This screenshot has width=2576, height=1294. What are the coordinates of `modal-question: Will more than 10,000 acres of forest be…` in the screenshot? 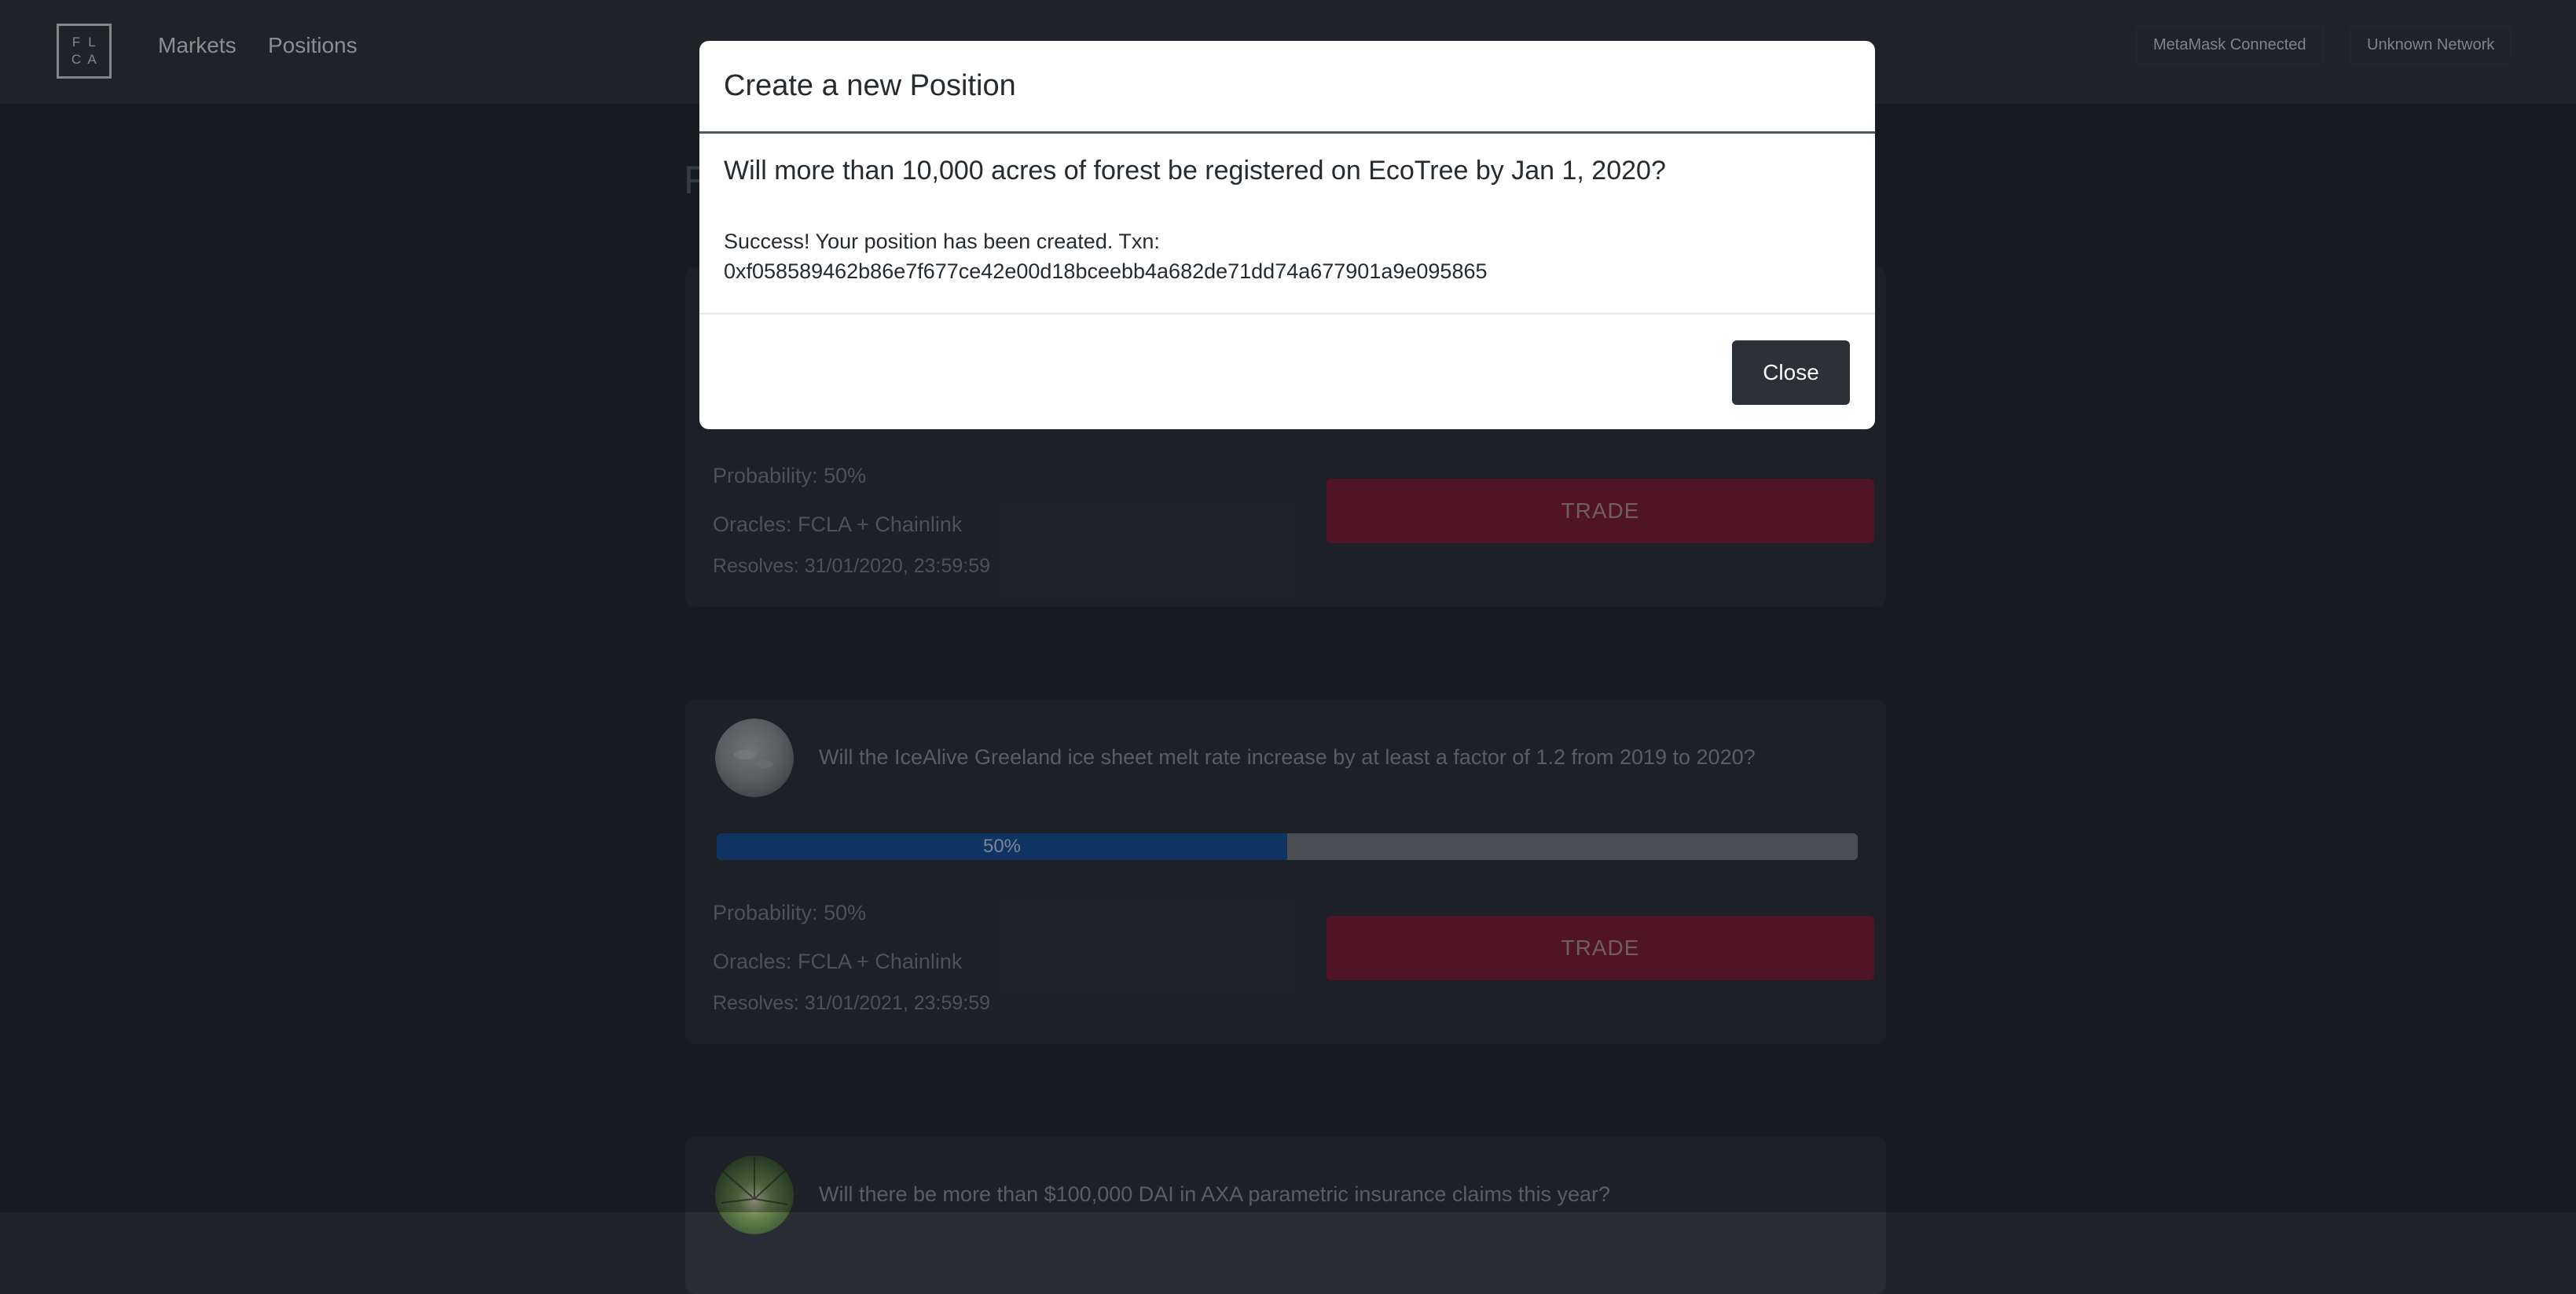 It's located at (1195, 171).